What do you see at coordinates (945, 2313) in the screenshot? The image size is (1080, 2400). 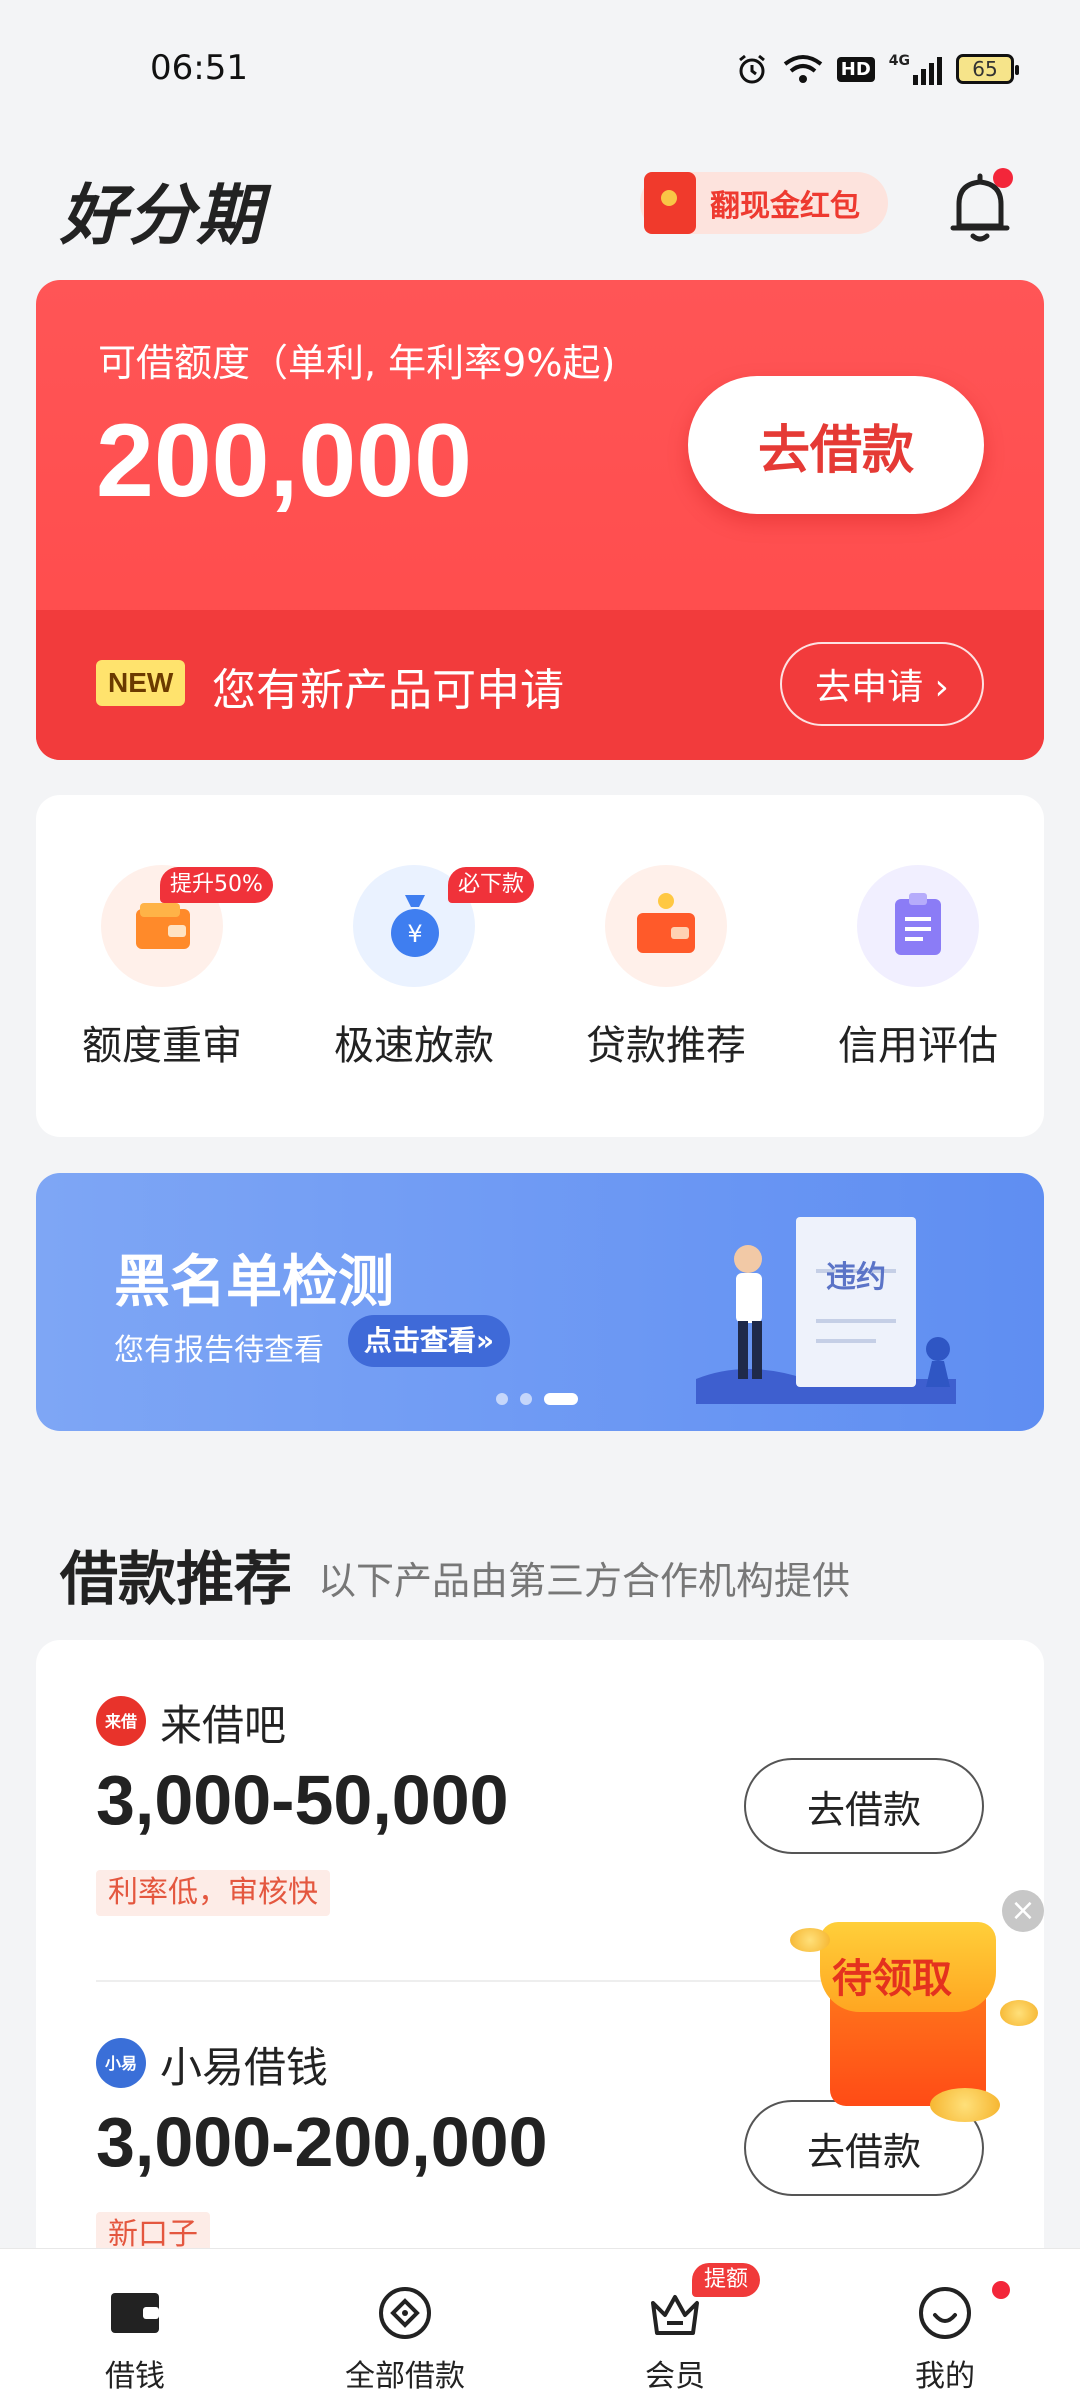 I see `smile-icon` at bounding box center [945, 2313].